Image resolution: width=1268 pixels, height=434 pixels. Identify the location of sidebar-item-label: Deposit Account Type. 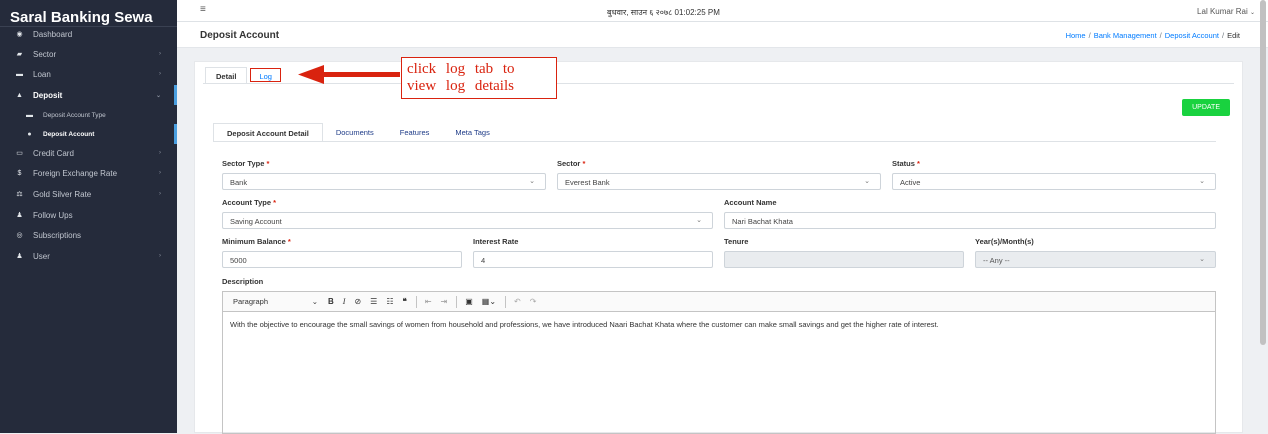
(74, 115).